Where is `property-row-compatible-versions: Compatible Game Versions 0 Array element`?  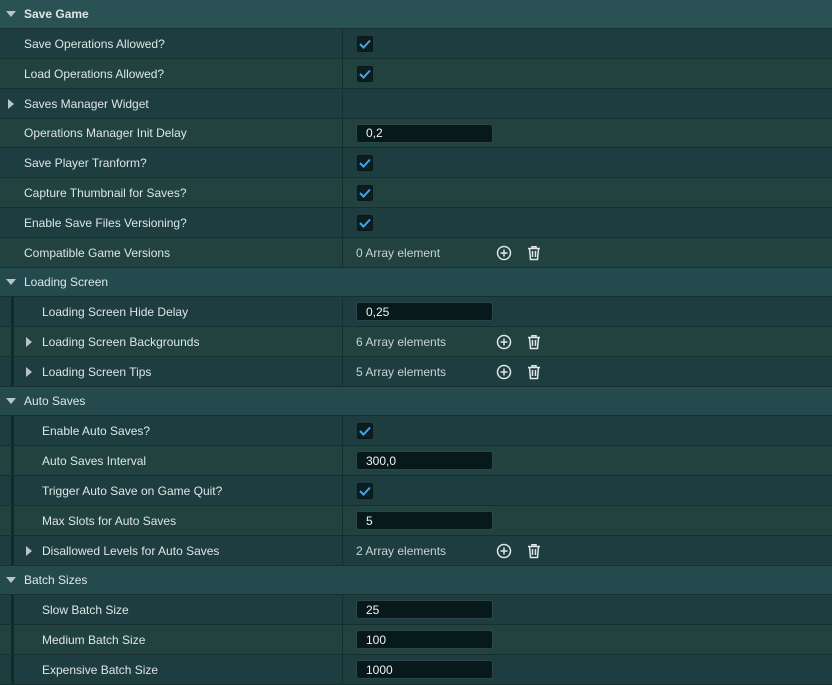
property-row-compatible-versions: Compatible Game Versions 0 Array element is located at coordinates (416, 253).